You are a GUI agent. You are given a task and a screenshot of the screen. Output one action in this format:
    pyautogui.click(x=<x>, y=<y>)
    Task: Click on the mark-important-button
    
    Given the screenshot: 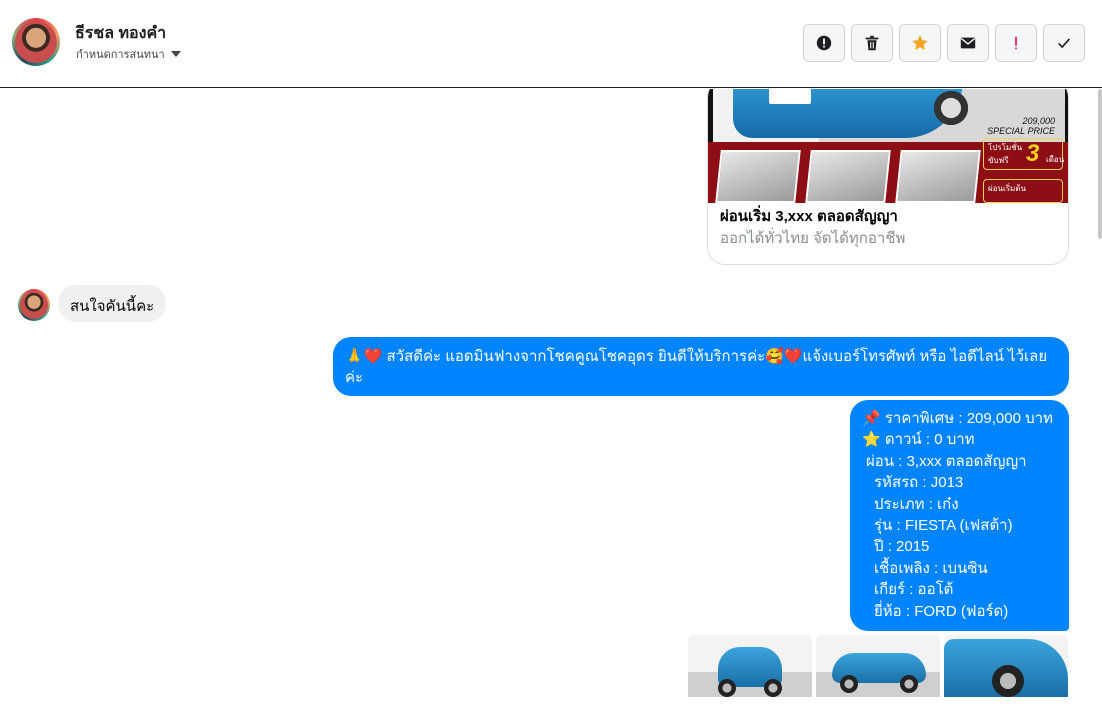 What is the action you would take?
    pyautogui.click(x=1016, y=43)
    